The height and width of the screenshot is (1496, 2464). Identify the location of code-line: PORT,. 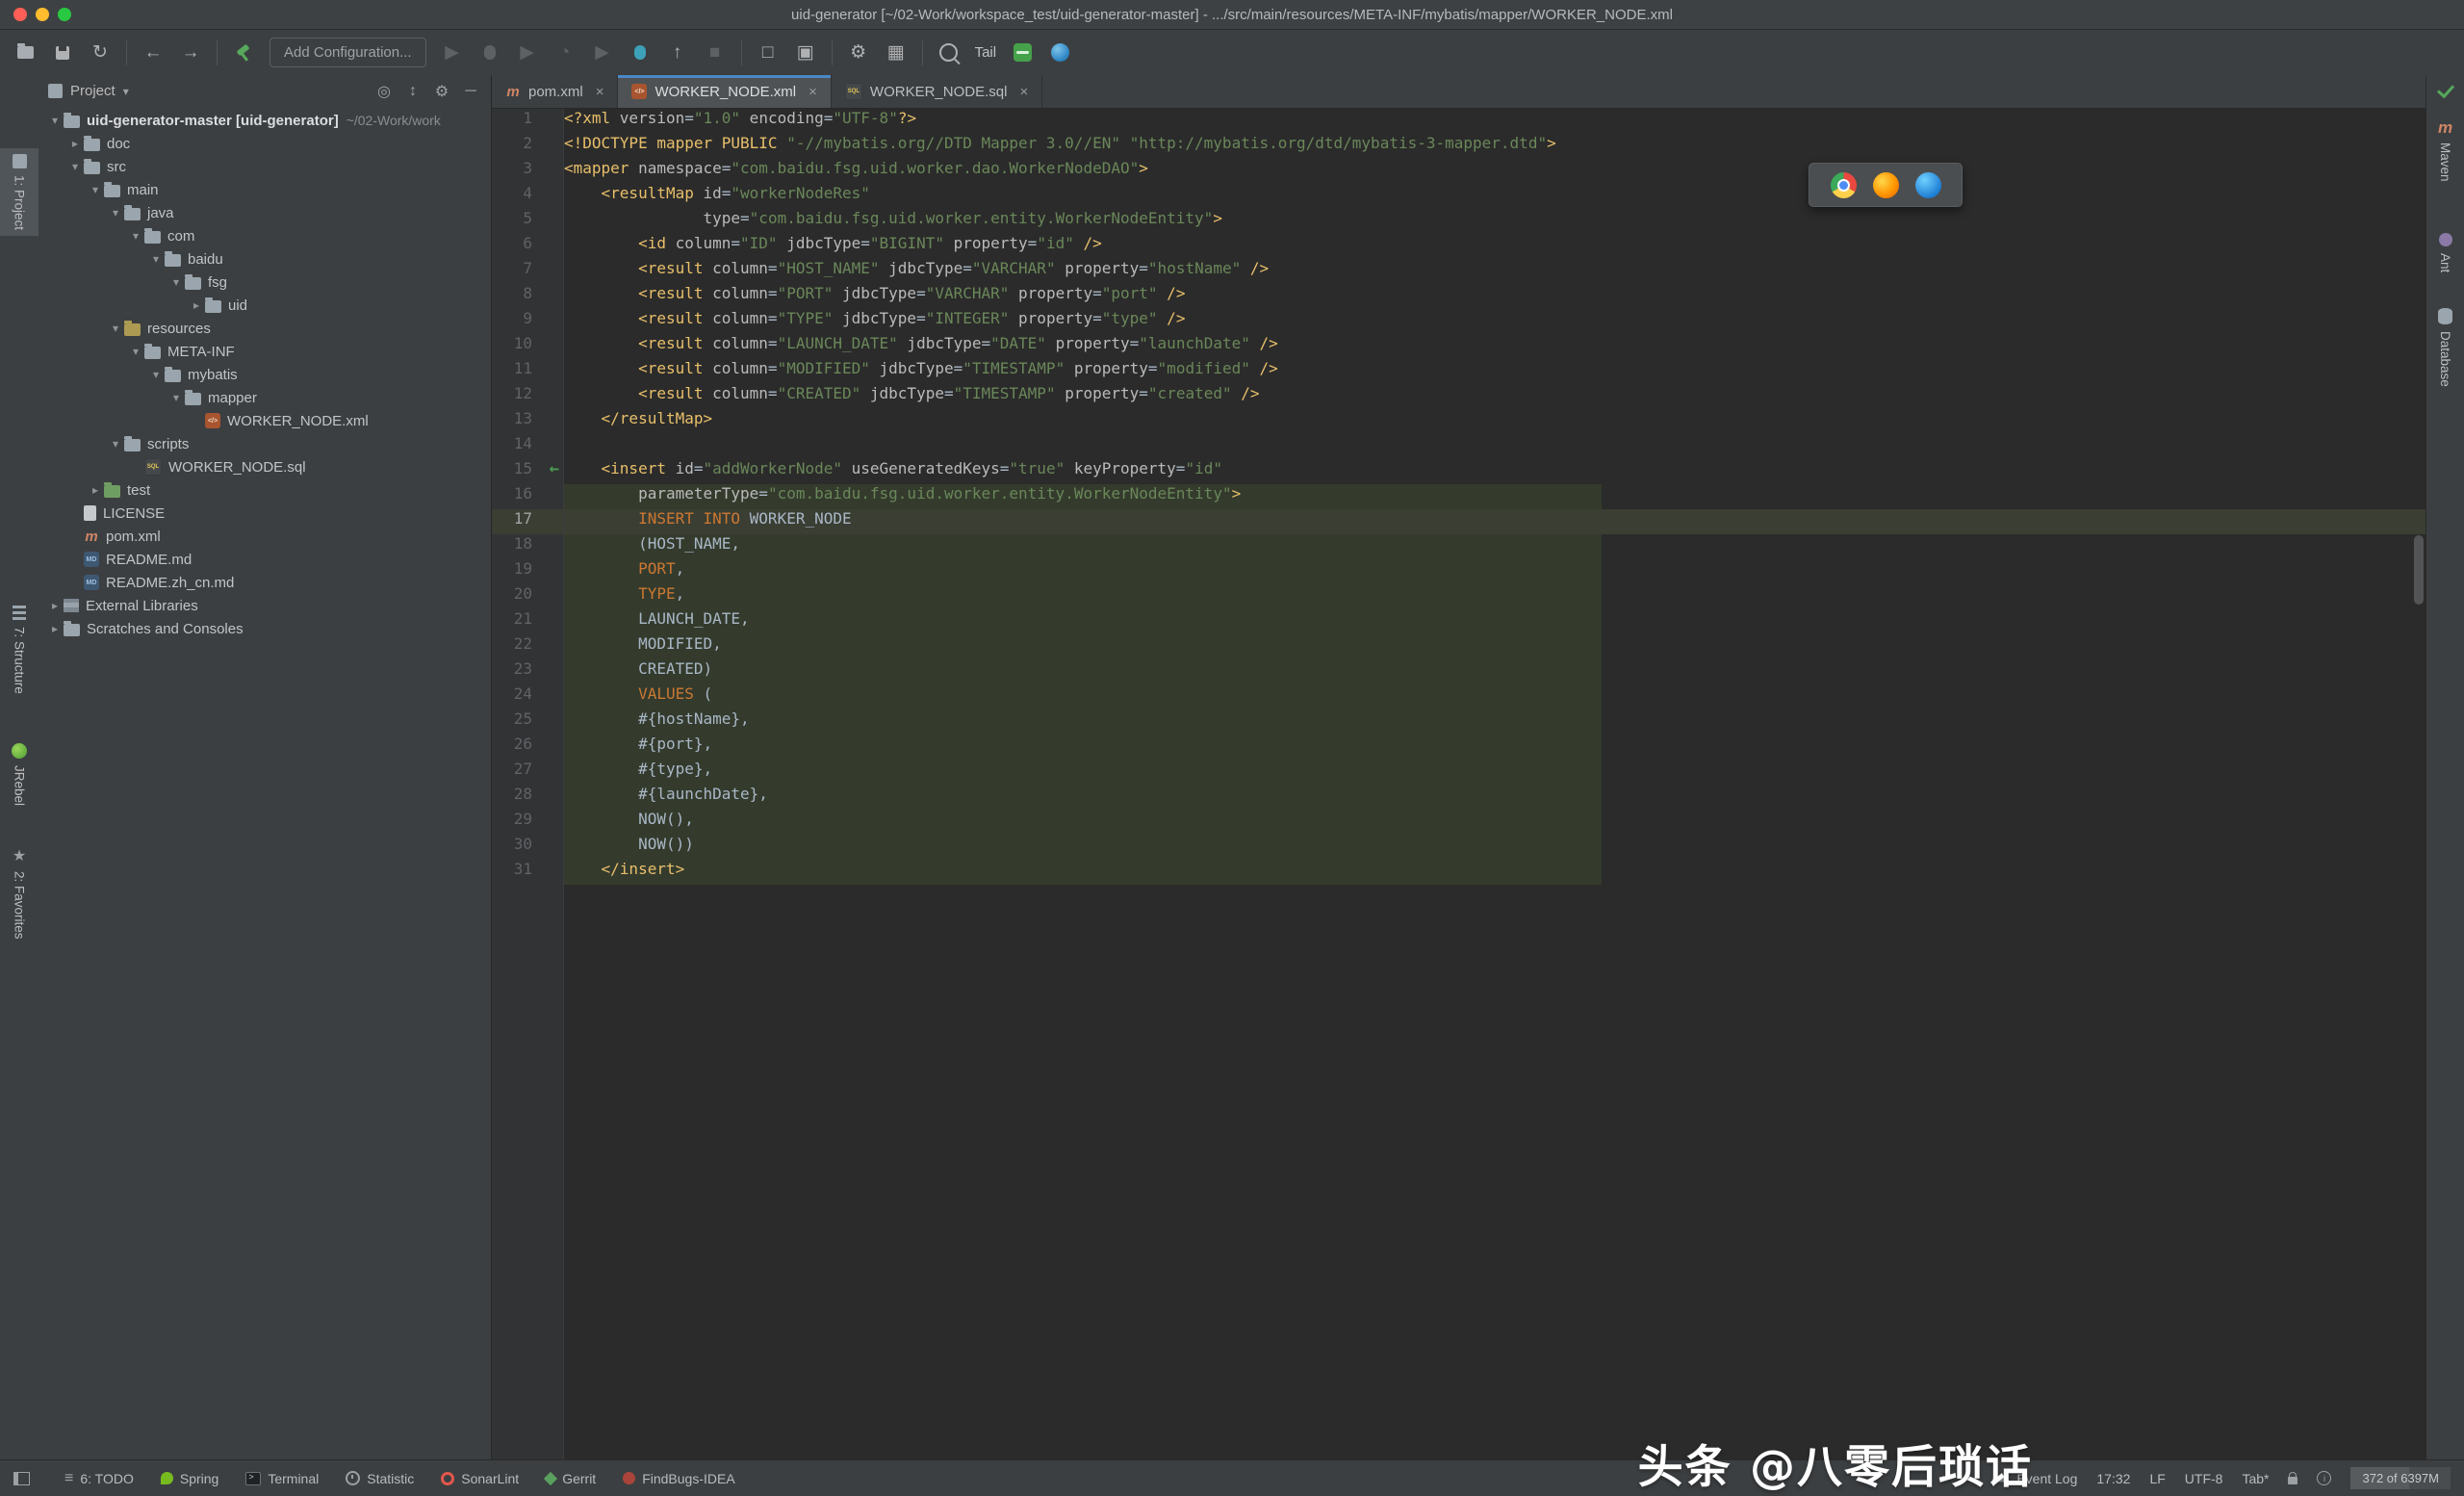
(1495, 571).